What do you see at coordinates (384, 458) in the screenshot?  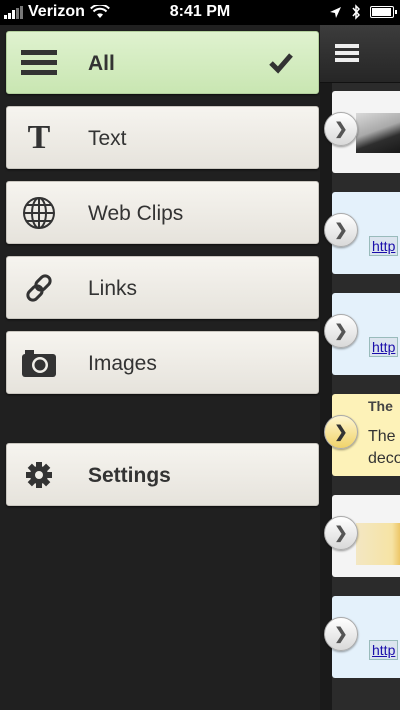 I see `note-line: deco` at bounding box center [384, 458].